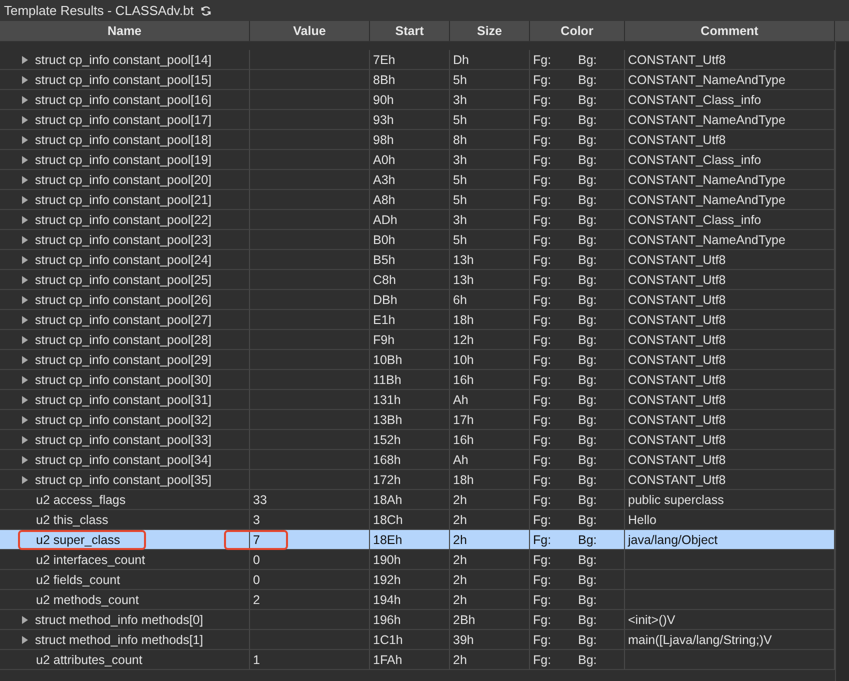  I want to click on table-cell: 11Bh, so click(387, 379).